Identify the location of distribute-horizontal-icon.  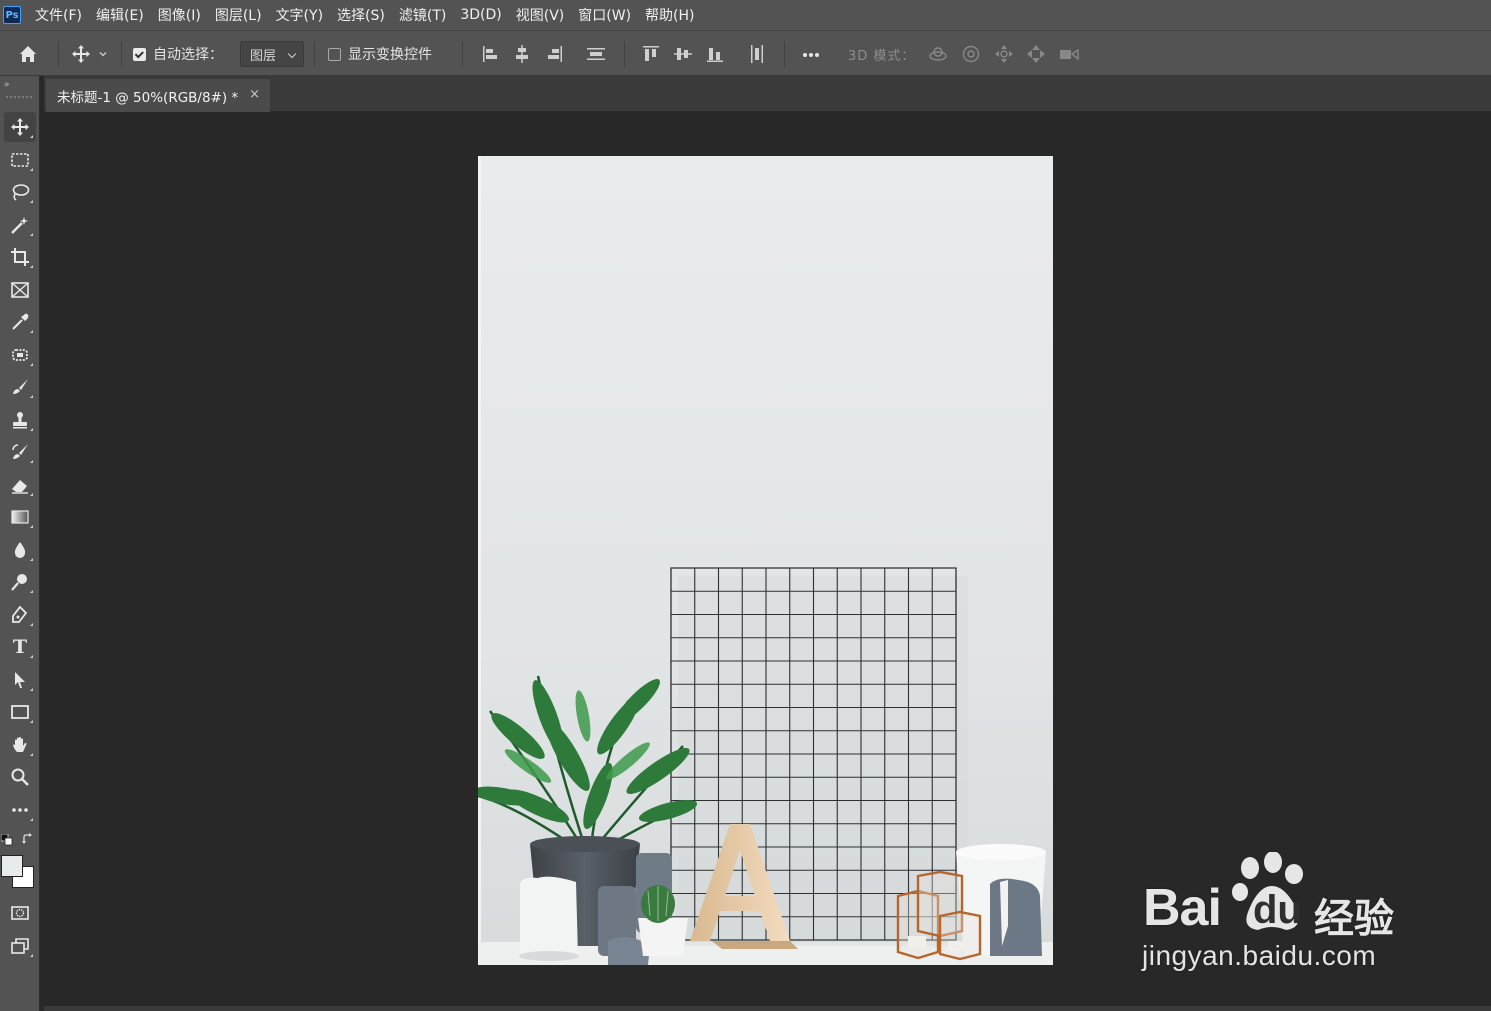
(757, 54).